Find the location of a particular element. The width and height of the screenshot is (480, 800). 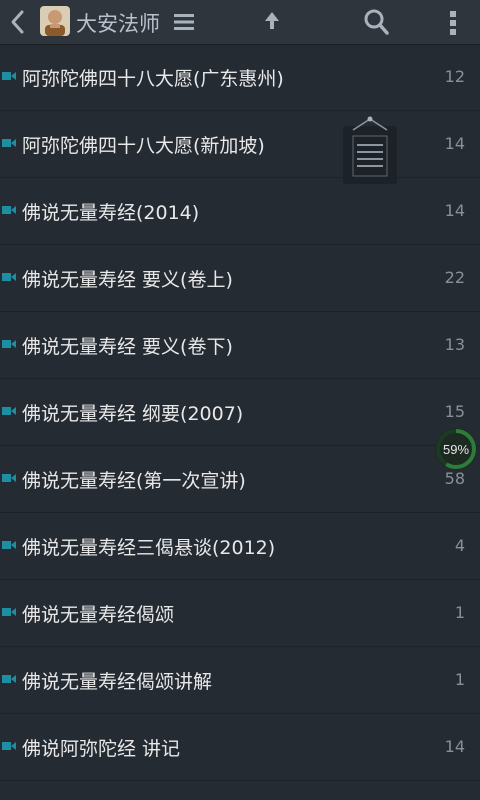

item-title: 佛说无量寿经偈颂讲解 is located at coordinates (117, 682).